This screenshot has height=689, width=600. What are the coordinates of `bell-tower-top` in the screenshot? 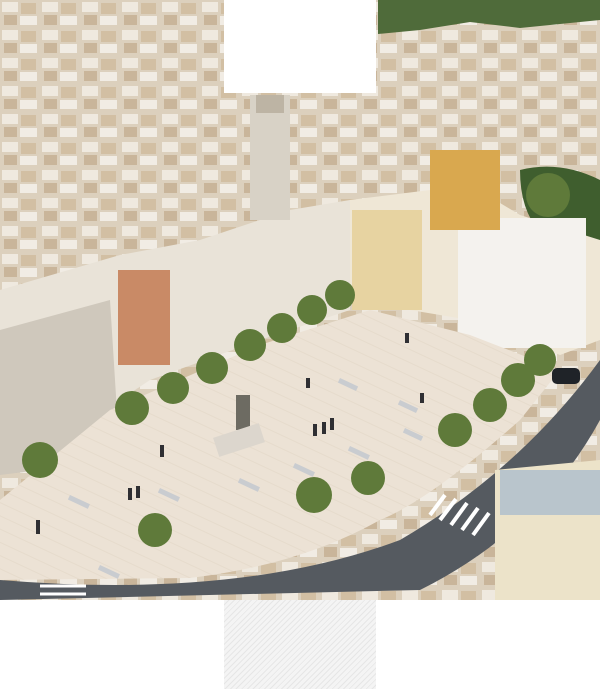 It's located at (270, 104).